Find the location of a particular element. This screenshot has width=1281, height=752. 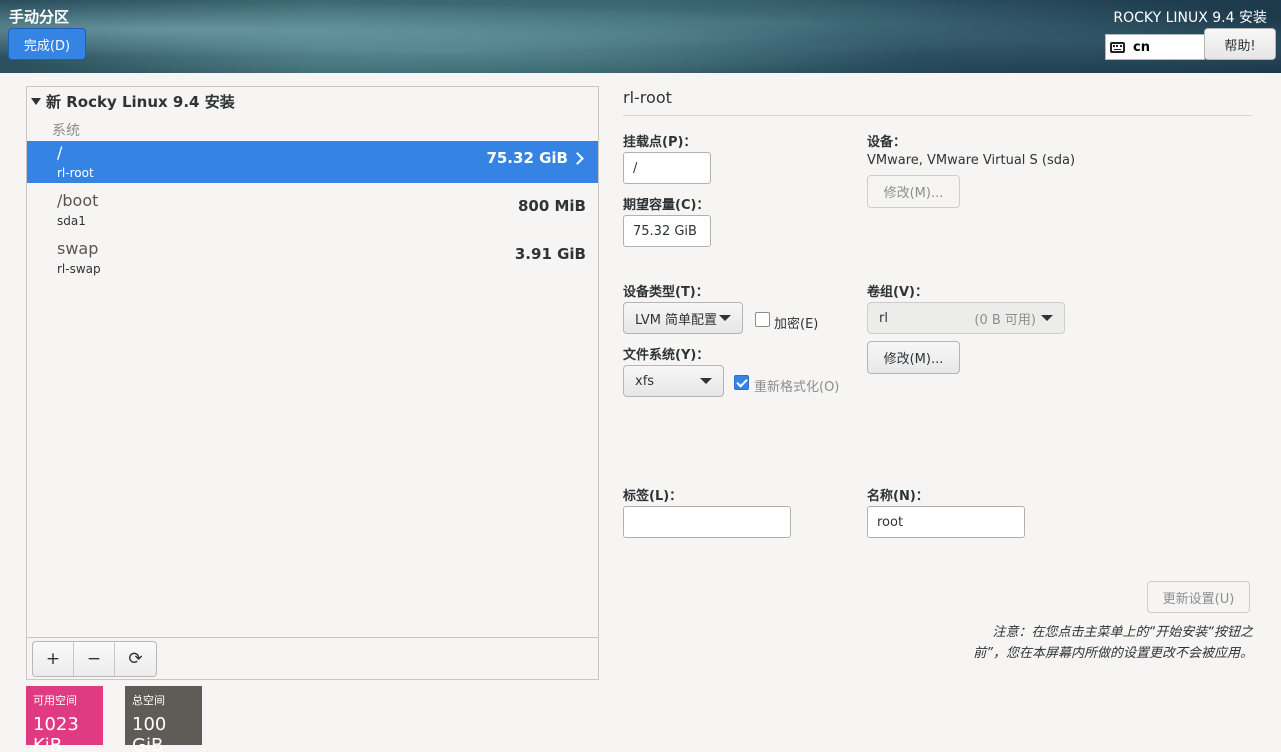

done-button: 完成(D) is located at coordinates (47, 44).